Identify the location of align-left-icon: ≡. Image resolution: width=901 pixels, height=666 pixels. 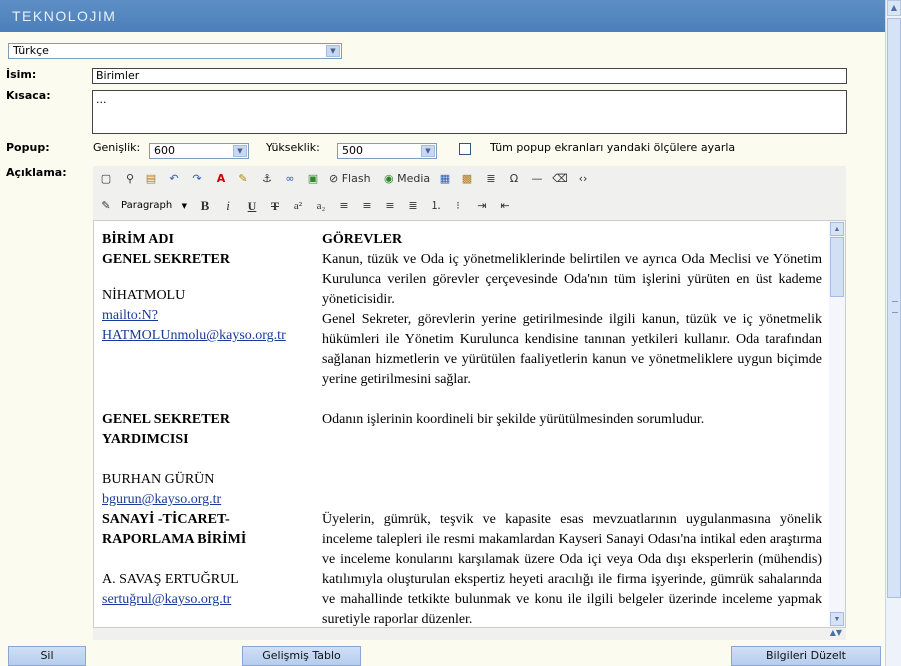
(344, 206).